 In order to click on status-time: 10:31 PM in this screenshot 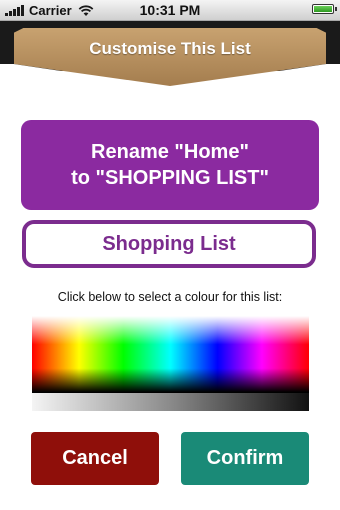, I will do `click(170, 10)`.